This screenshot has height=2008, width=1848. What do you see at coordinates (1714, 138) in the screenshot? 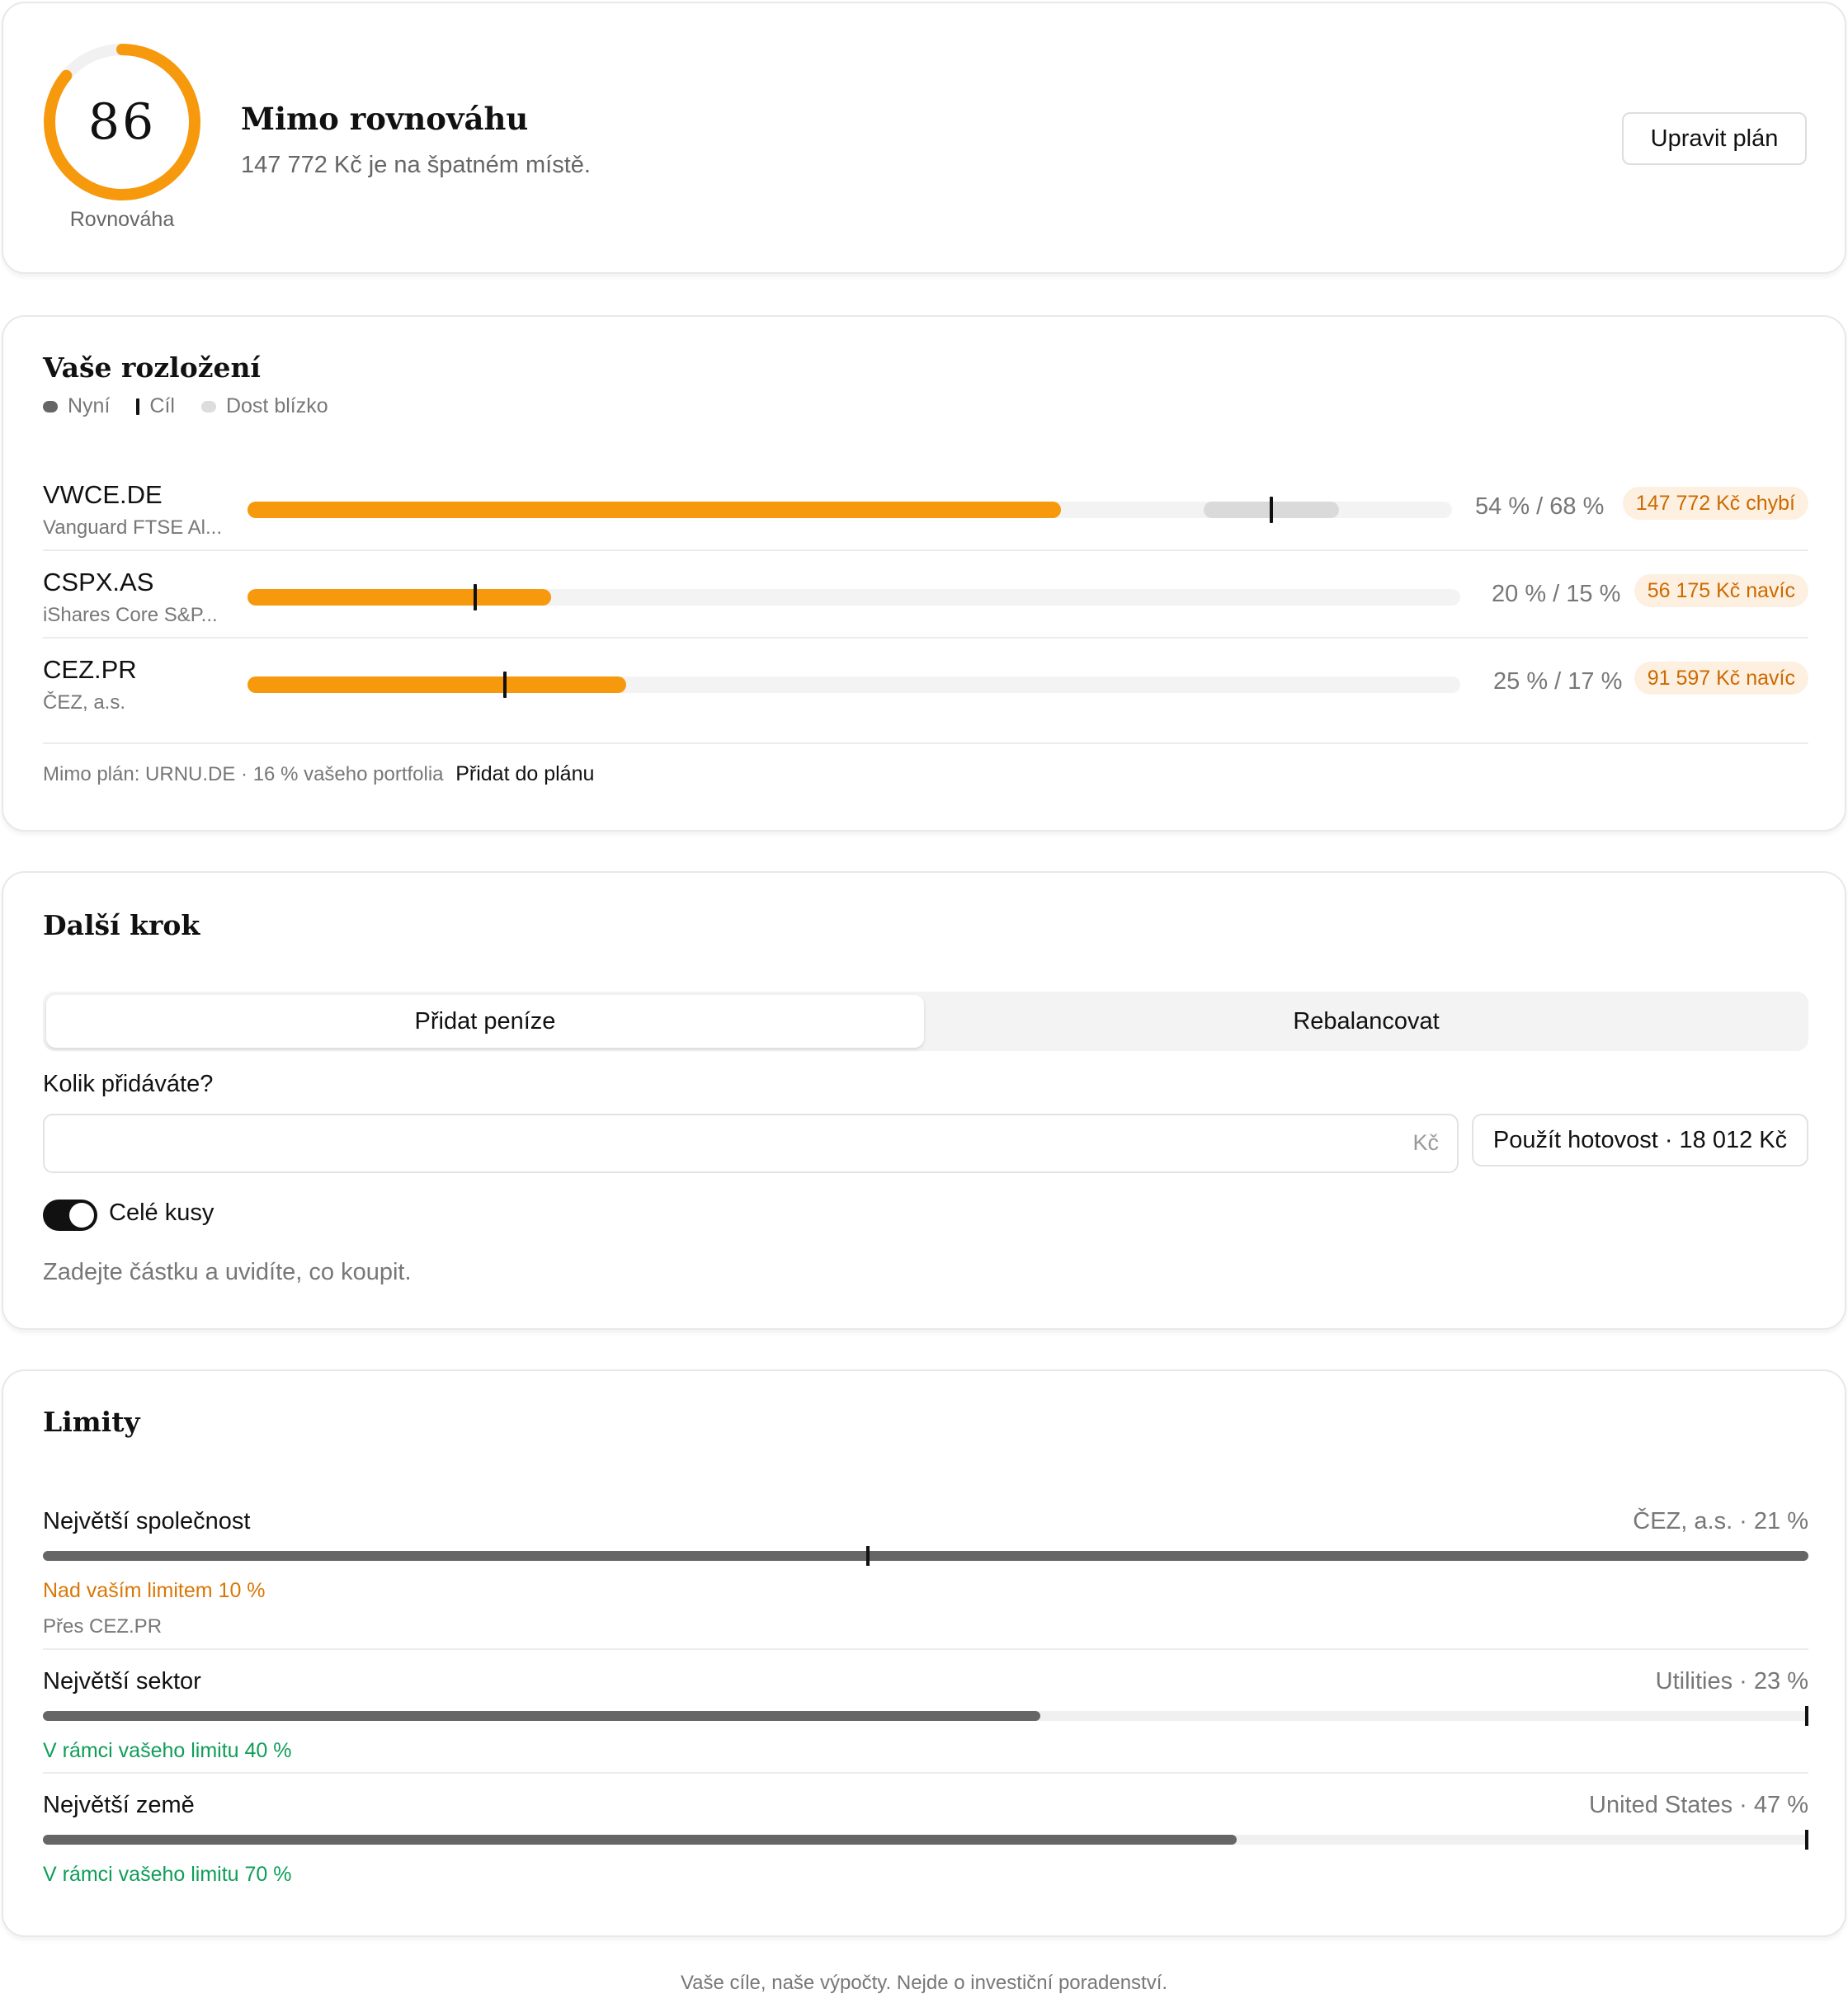
I see `edit-plan-button: Upravit plán` at bounding box center [1714, 138].